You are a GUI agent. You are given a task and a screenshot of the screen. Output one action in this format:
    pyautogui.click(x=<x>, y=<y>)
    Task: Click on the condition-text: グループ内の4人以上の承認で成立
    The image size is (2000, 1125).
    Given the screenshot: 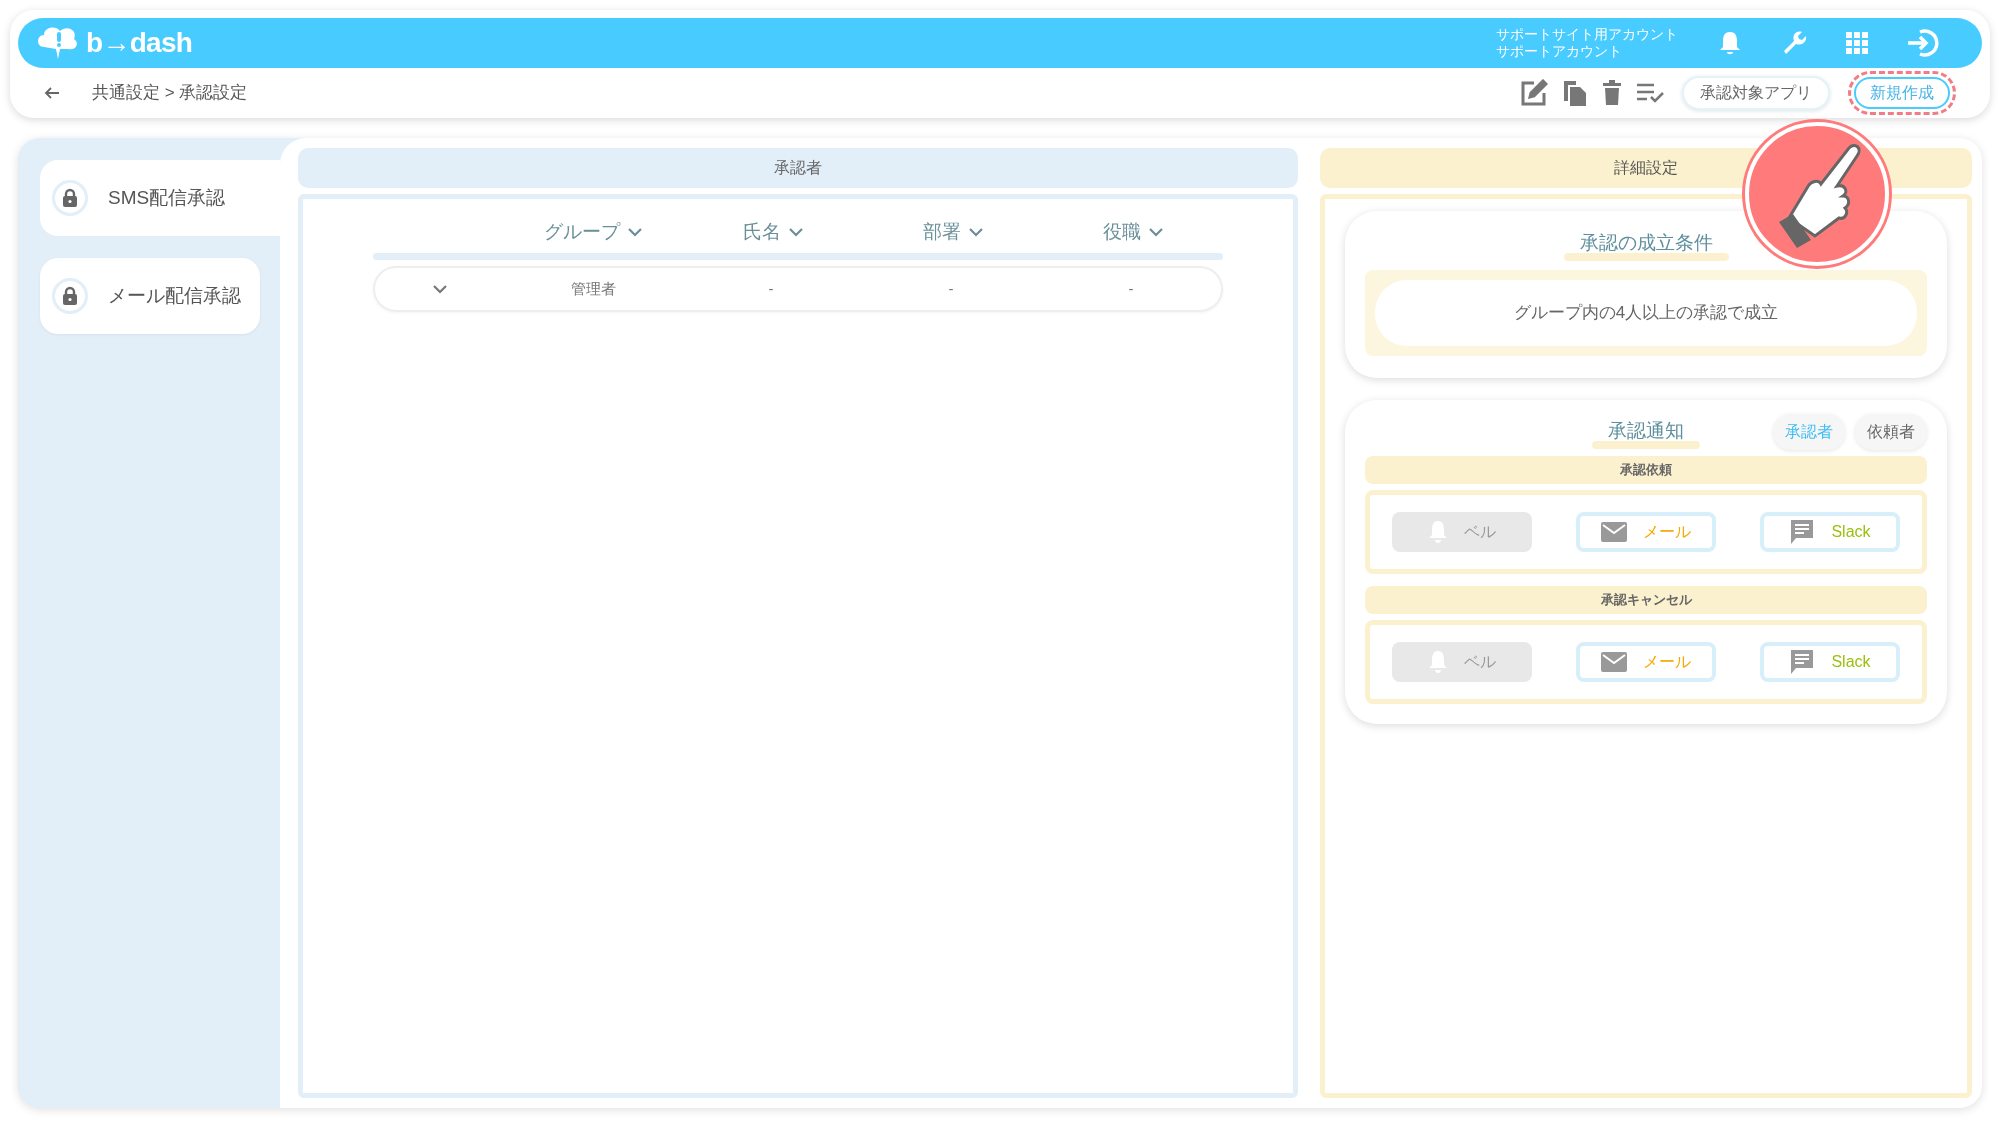 What is the action you would take?
    pyautogui.click(x=1646, y=312)
    